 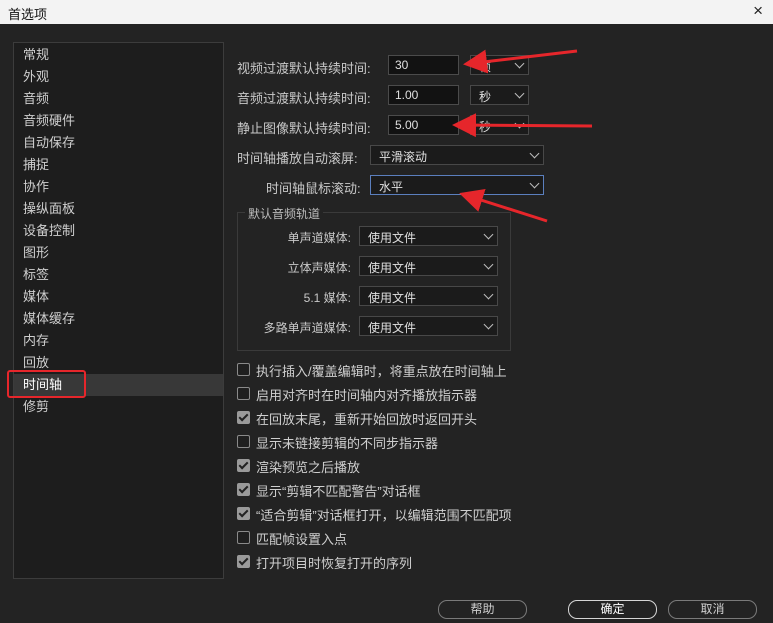 What do you see at coordinates (485, 97) in the screenshot?
I see `audio-transition-unit: 秒` at bounding box center [485, 97].